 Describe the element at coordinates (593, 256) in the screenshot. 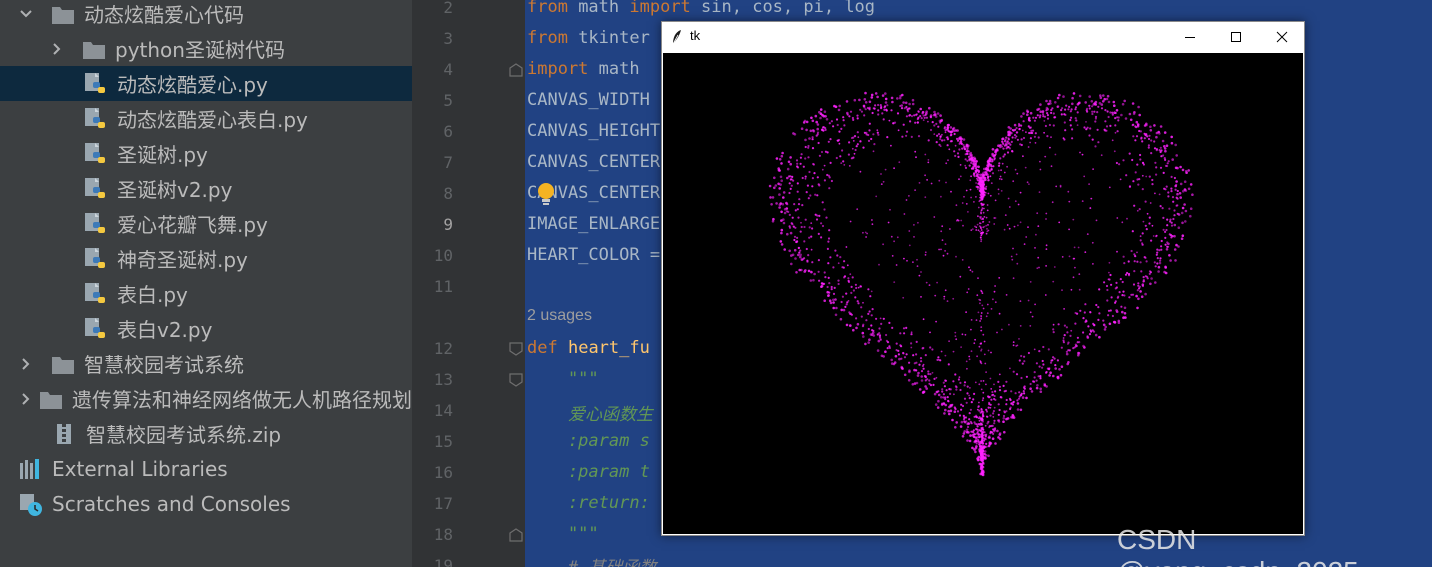

I see `code-line: HEART_COLOR =` at that location.